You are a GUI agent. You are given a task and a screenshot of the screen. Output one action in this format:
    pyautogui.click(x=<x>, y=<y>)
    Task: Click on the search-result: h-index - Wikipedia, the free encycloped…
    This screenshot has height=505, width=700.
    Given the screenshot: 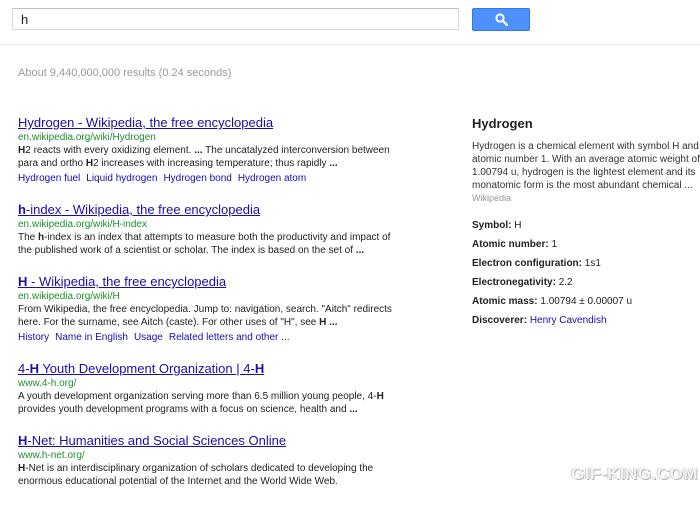 What is the action you would take?
    pyautogui.click(x=208, y=229)
    